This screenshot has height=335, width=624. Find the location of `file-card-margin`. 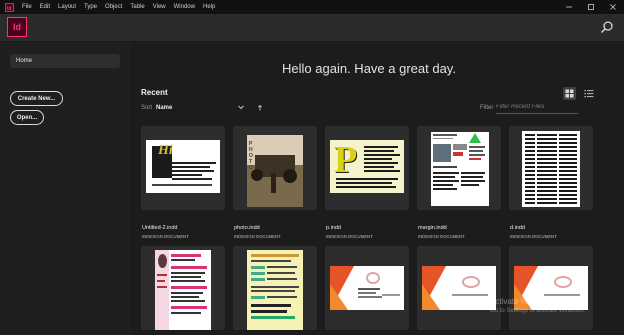

file-card-margin is located at coordinates (459, 168).